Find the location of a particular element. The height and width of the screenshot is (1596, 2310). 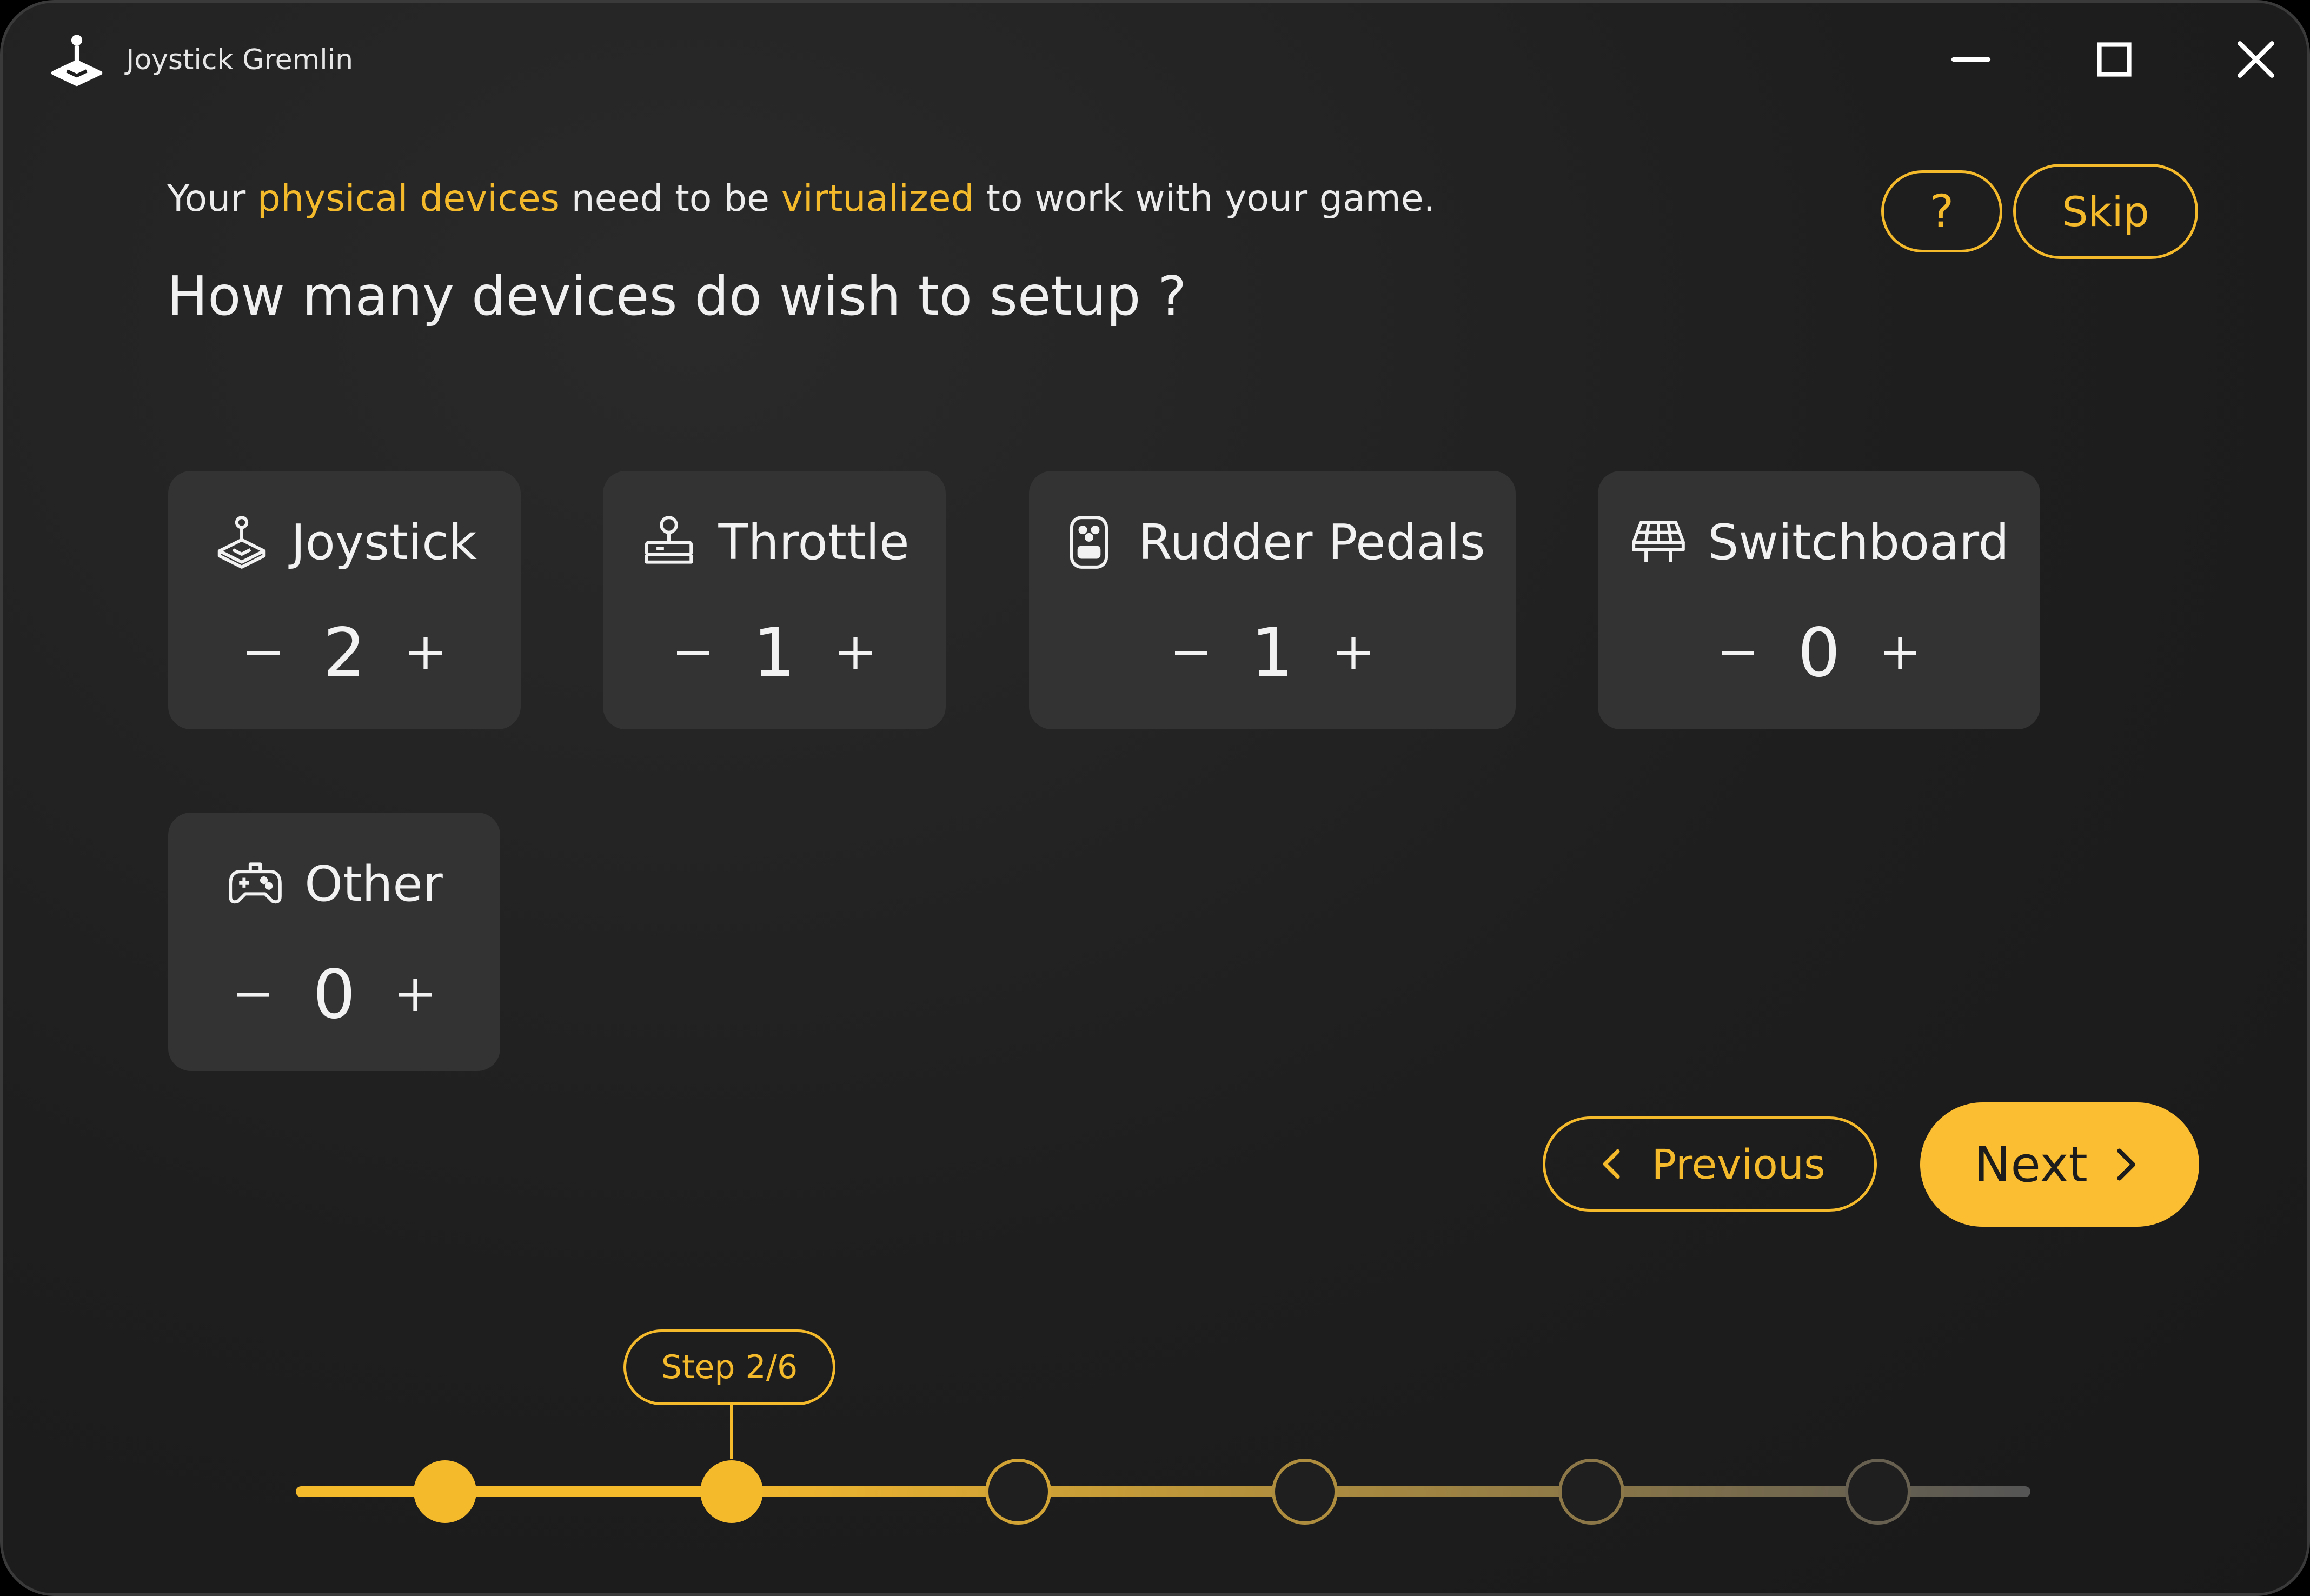

close-icon is located at coordinates (2256, 59).